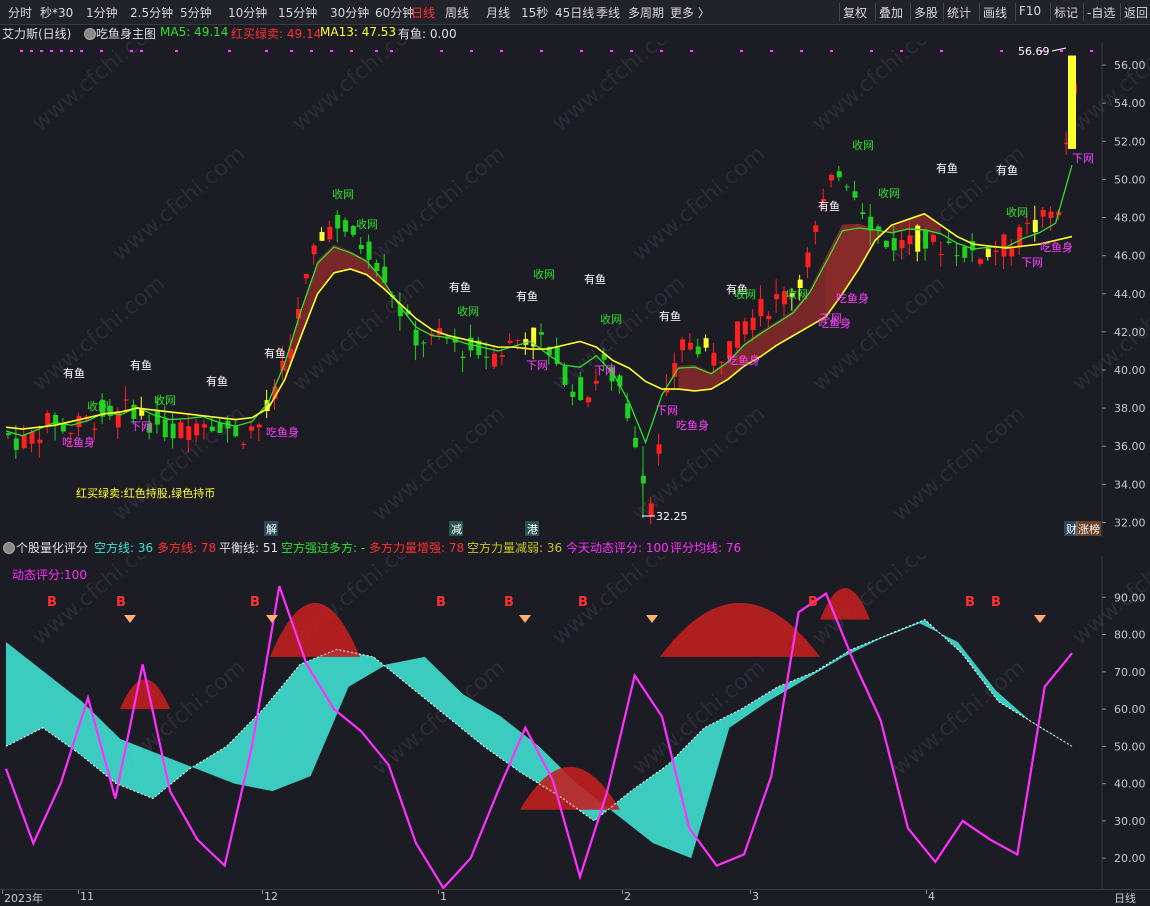 The image size is (1150, 906). What do you see at coordinates (102, 12) in the screenshot?
I see `period-2: 1分钟` at bounding box center [102, 12].